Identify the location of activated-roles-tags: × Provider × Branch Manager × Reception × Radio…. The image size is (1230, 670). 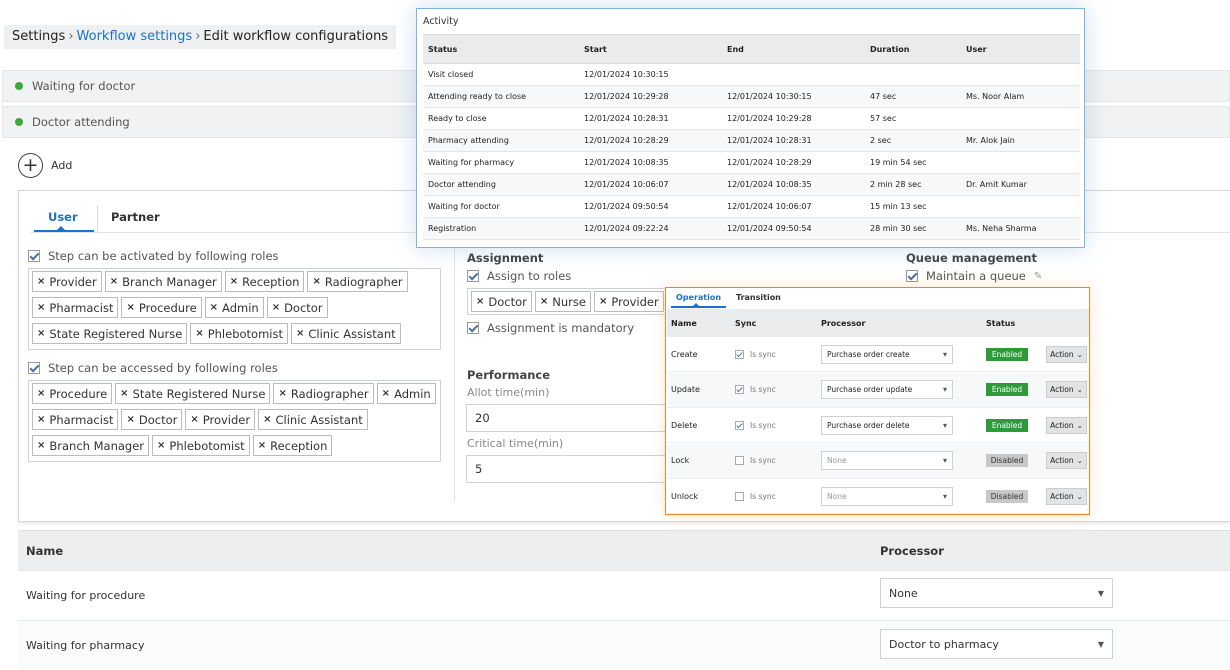
(234, 309).